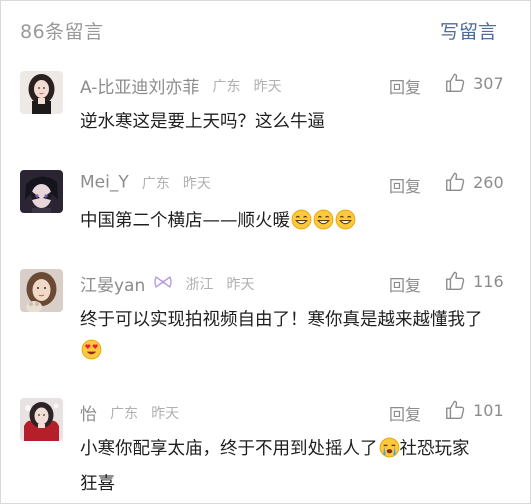 The image size is (531, 504). Describe the element at coordinates (185, 221) in the screenshot. I see `comment-text-part: 中国第二个横店——顺火暖` at that location.